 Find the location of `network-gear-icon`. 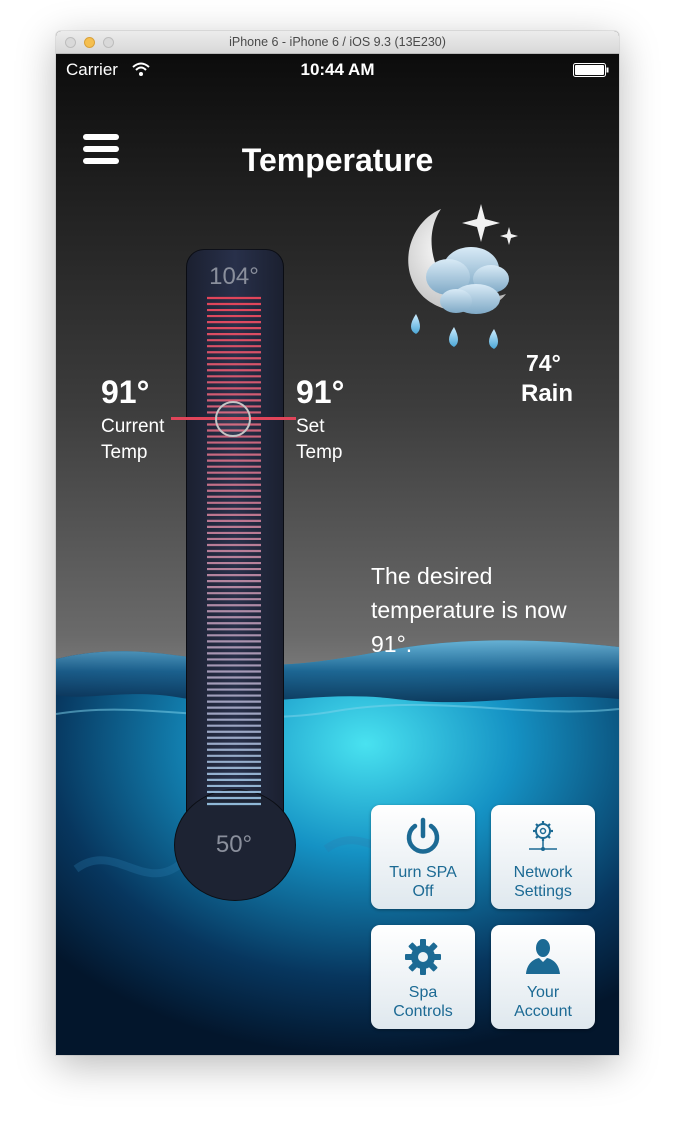

network-gear-icon is located at coordinates (543, 836).